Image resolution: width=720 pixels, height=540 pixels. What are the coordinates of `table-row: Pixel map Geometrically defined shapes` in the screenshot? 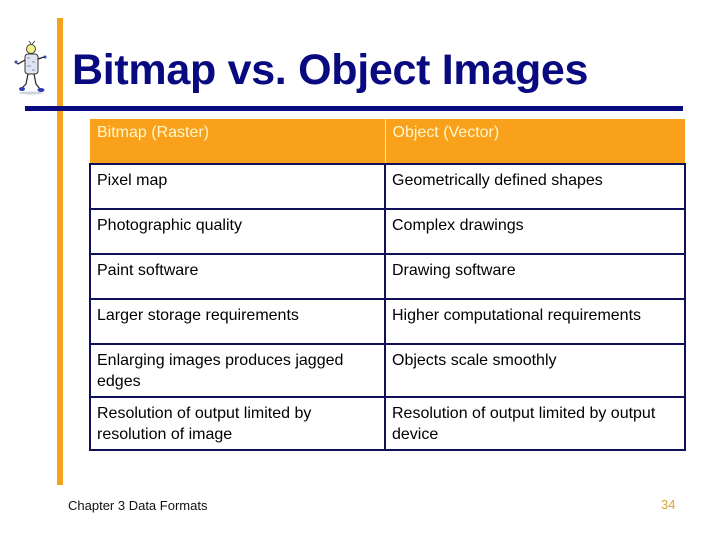 It's located at (387, 186).